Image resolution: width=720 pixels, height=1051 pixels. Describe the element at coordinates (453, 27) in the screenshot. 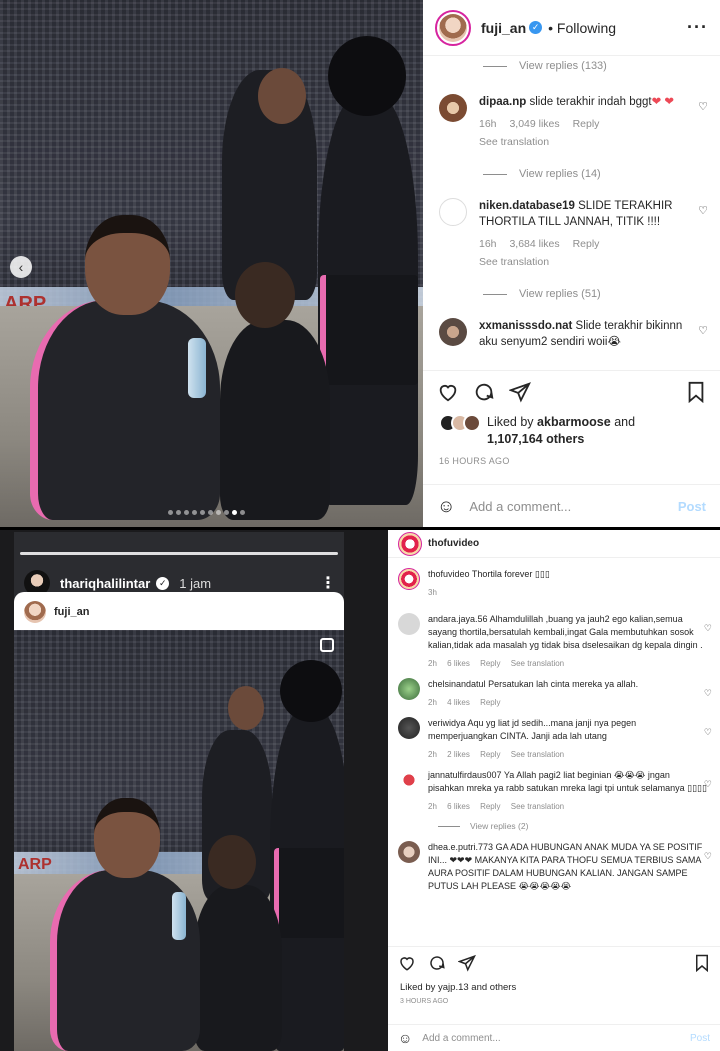

I see `story-ring` at that location.